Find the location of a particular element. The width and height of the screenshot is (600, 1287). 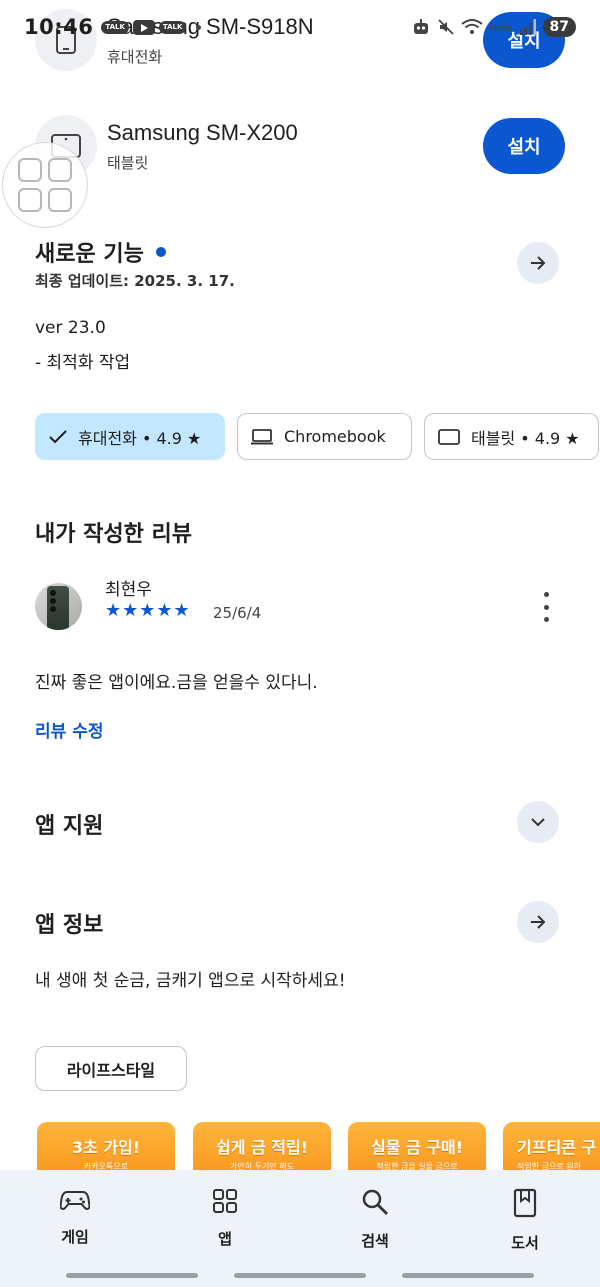

notification-icons: TALK TALK is located at coordinates (151, 27).